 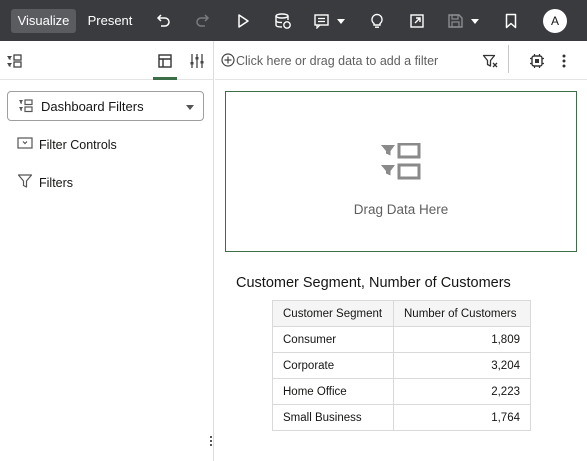 I want to click on filter-bar: Click here or drag data to add a filter, so click(x=401, y=60).